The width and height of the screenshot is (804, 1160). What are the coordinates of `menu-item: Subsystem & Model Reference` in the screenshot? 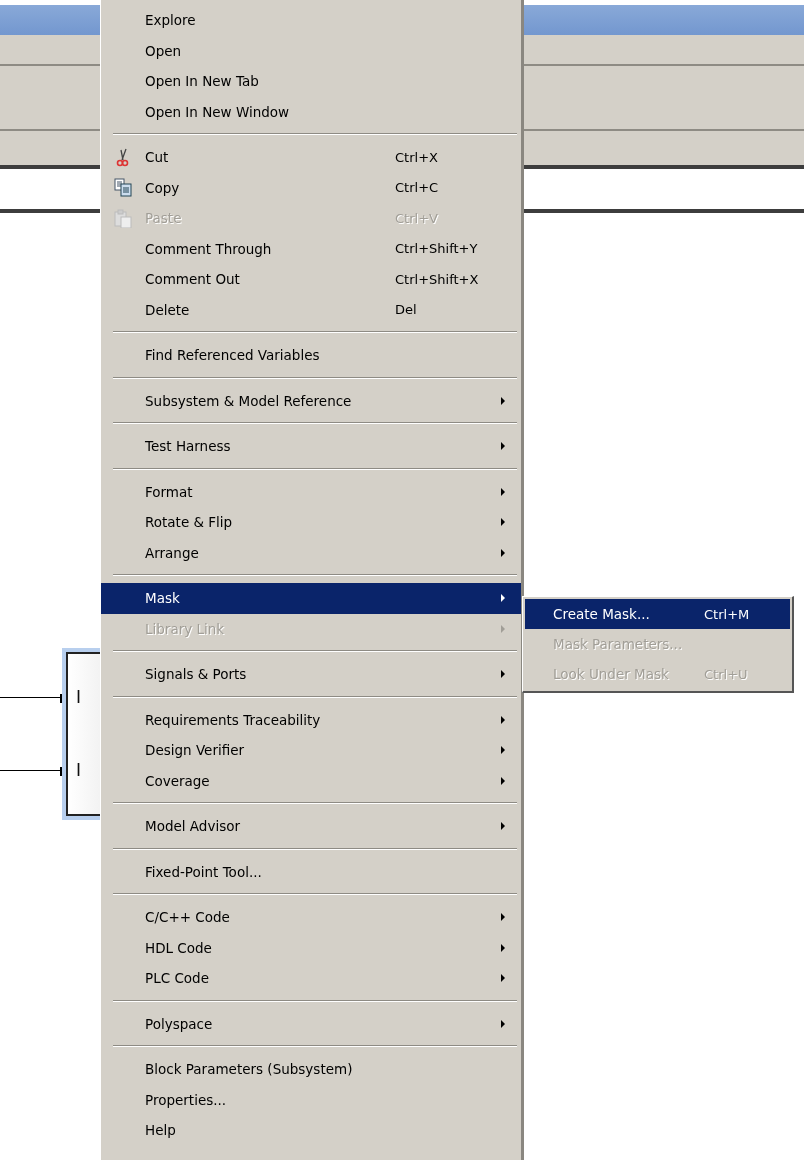 It's located at (311, 400).